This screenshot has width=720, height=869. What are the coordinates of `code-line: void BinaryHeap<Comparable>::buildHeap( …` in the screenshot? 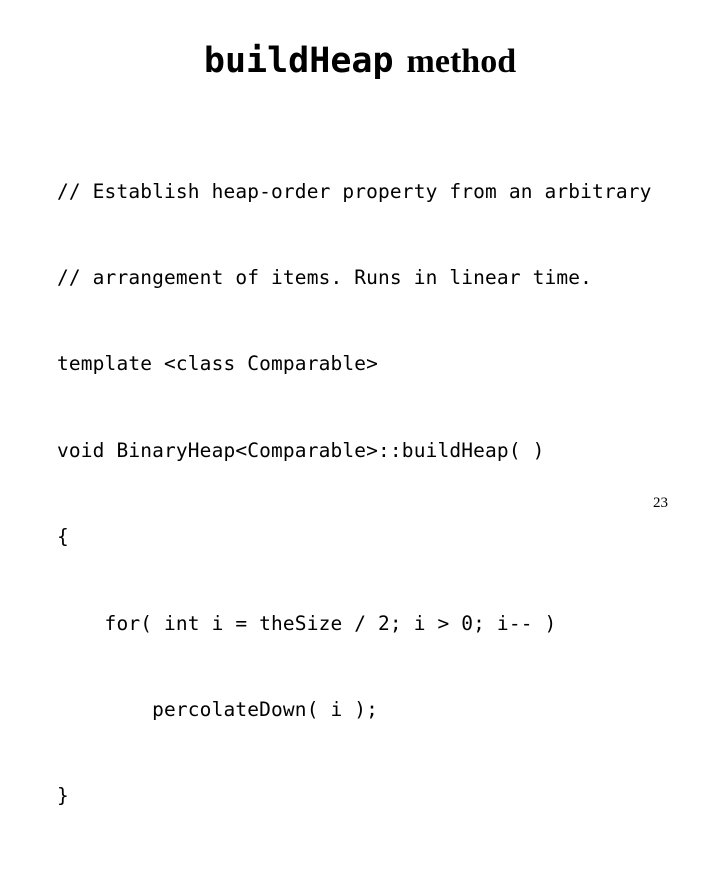 It's located at (301, 450).